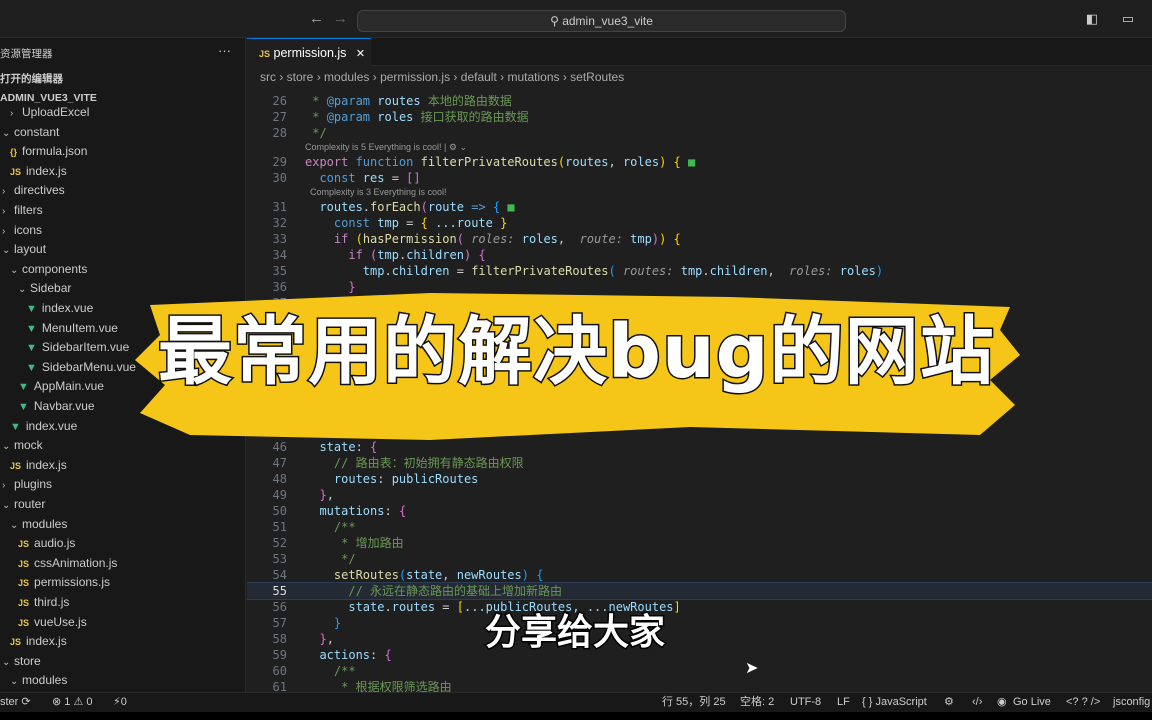 The image size is (1152, 720). Describe the element at coordinates (120, 702) in the screenshot. I see `ports-indicator: ⚡0` at that location.